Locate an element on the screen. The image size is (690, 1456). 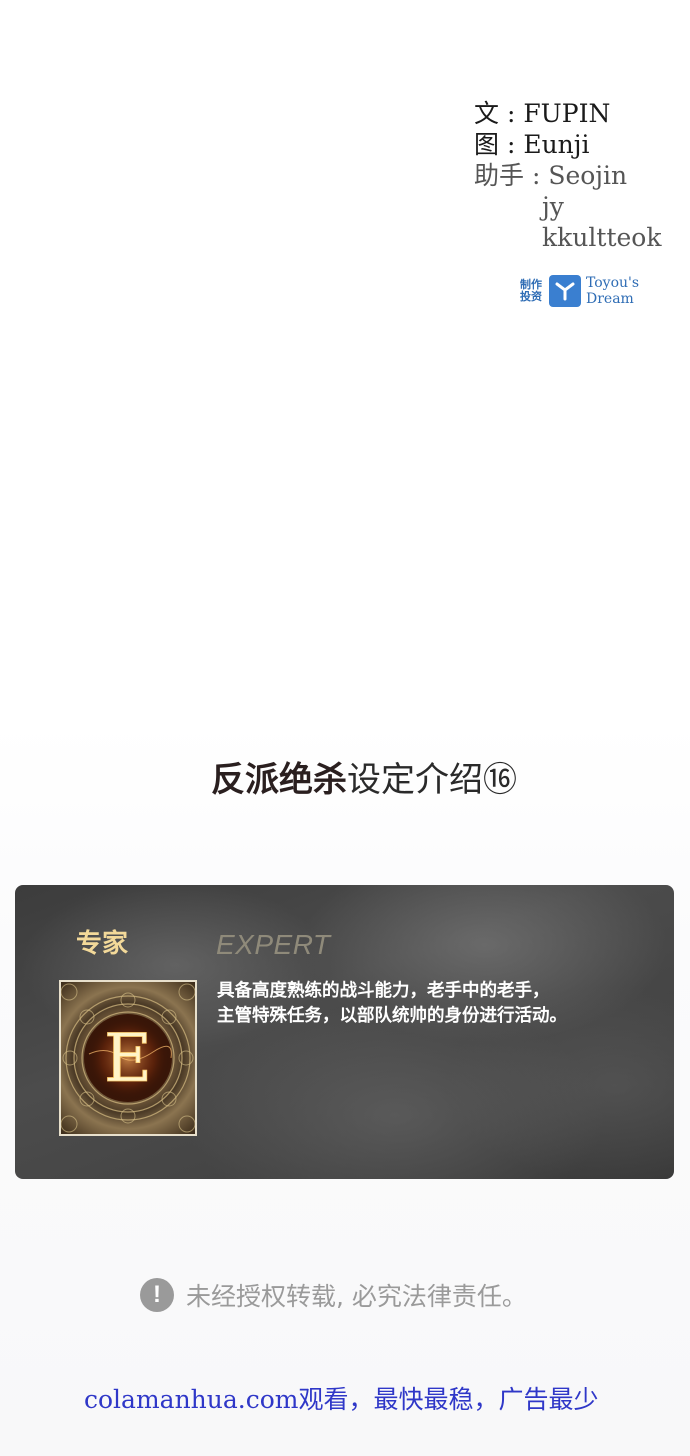
producer-name: Toyou's Dream is located at coordinates (612, 291).